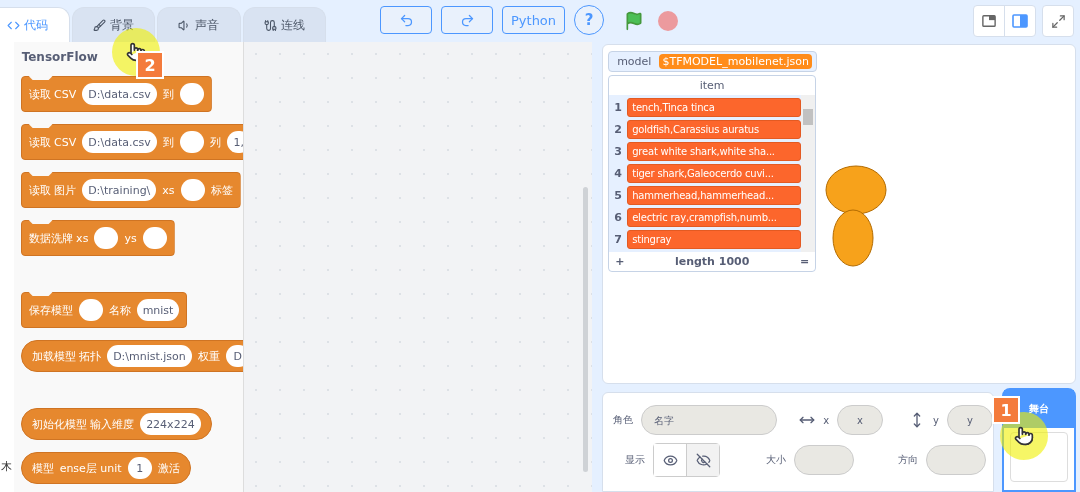 The height and width of the screenshot is (492, 1080). I want to click on block-label: 名称, so click(119, 310).